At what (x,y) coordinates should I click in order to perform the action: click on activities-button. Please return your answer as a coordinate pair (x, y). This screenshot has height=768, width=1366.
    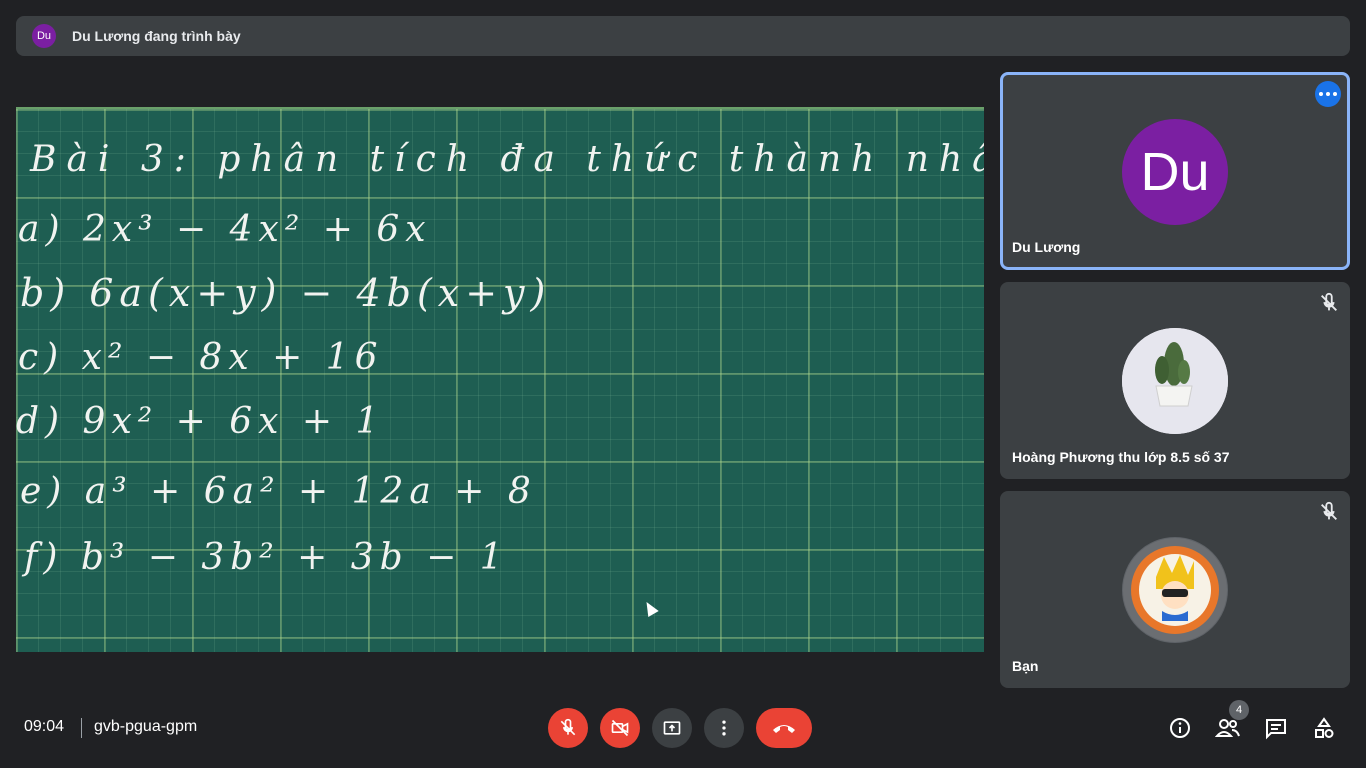
    Looking at the image, I should click on (1324, 728).